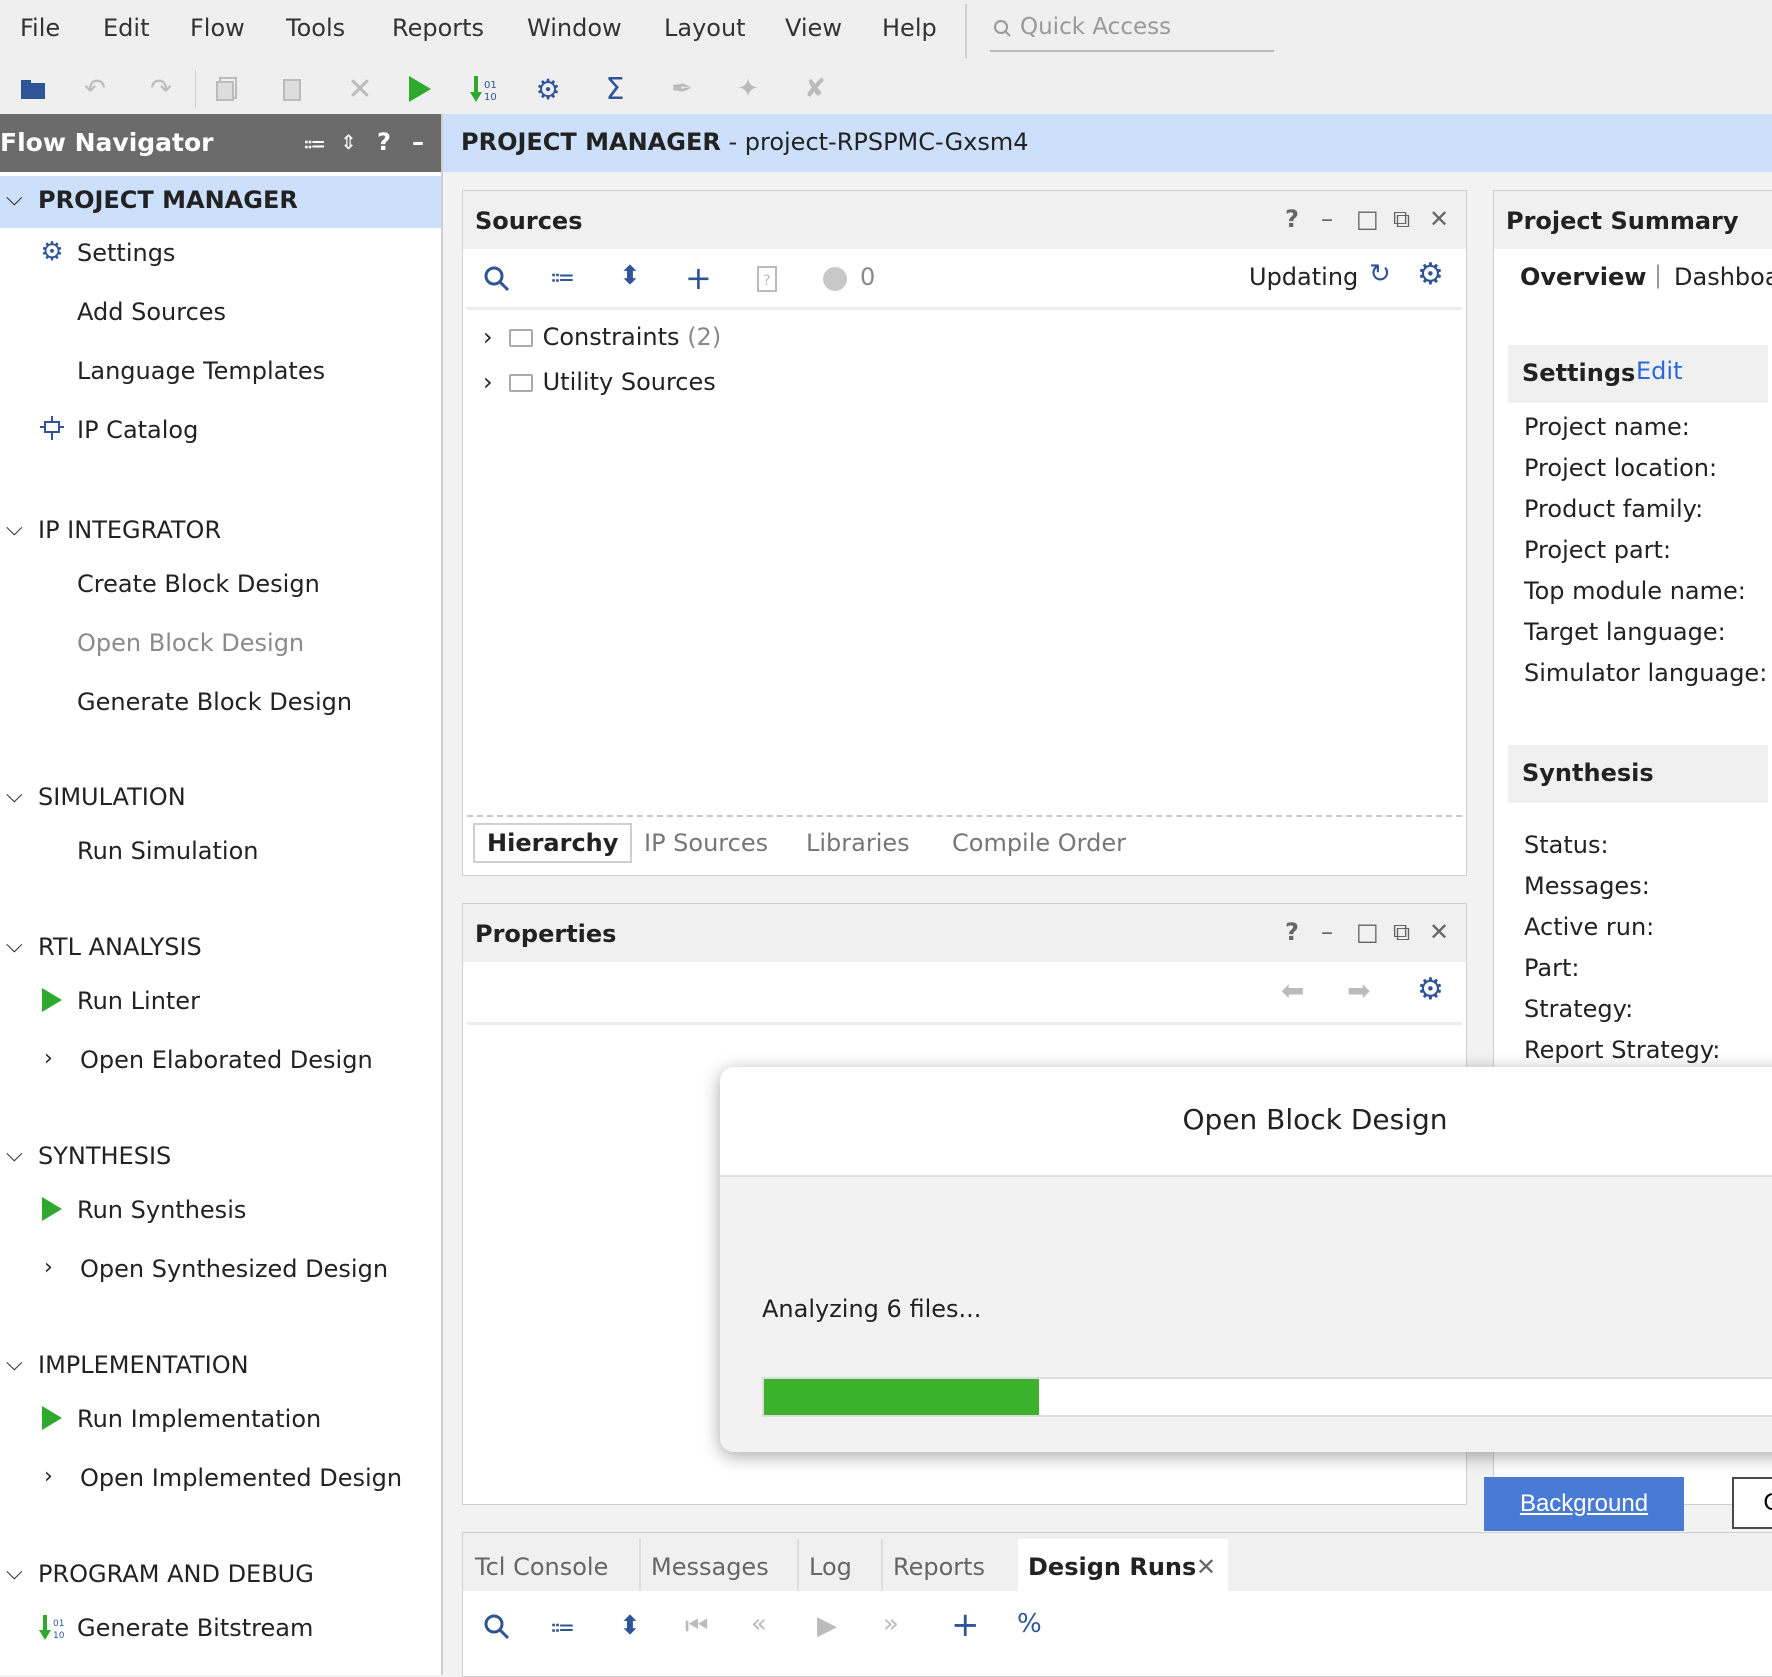 The image size is (1772, 1677). What do you see at coordinates (220, 143) in the screenshot?
I see `flow-navigator-header: Flow Navigator ⩴ ⇕ ? –` at bounding box center [220, 143].